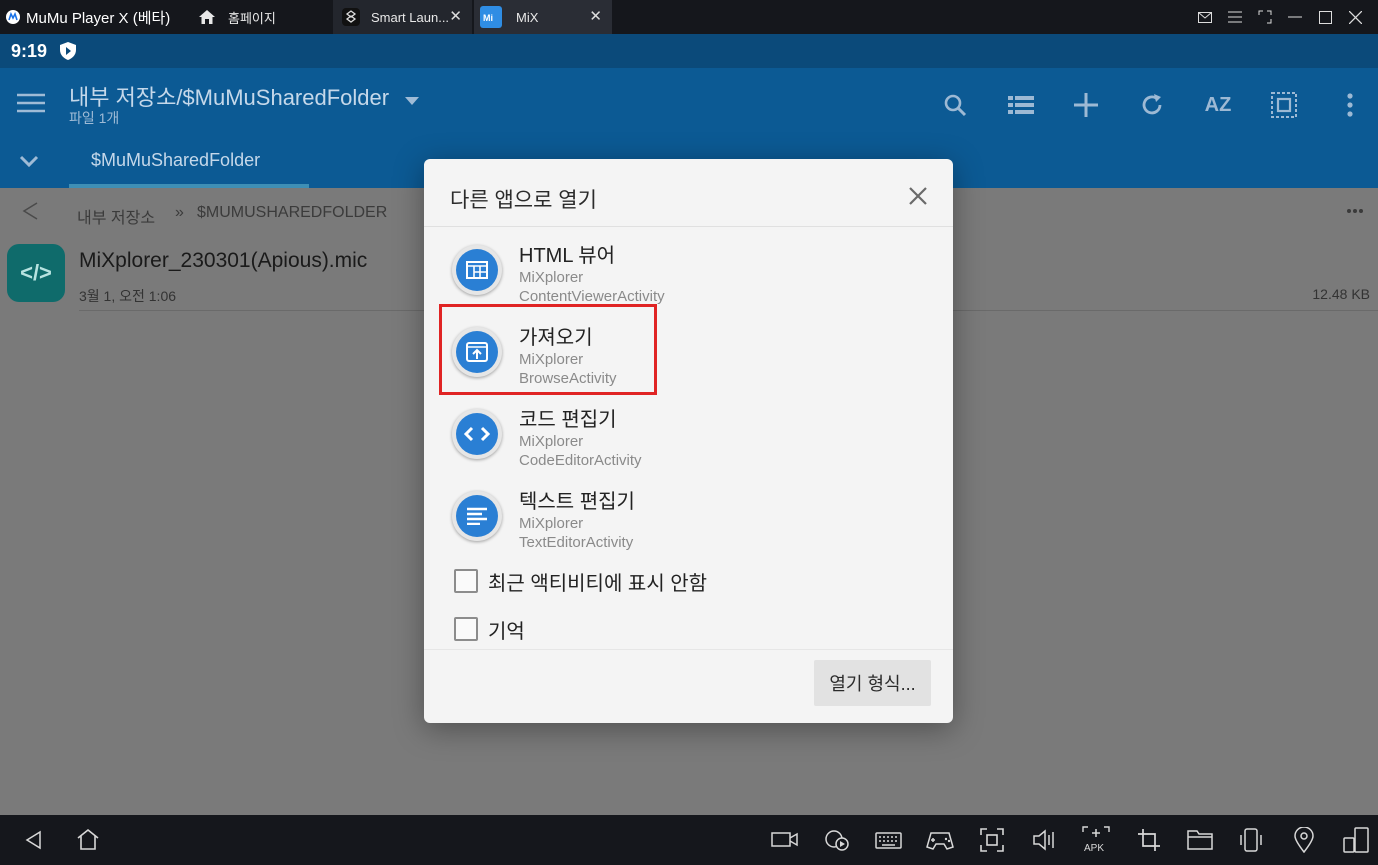 The width and height of the screenshot is (1378, 865). What do you see at coordinates (207, 17) in the screenshot?
I see `home-icon` at bounding box center [207, 17].